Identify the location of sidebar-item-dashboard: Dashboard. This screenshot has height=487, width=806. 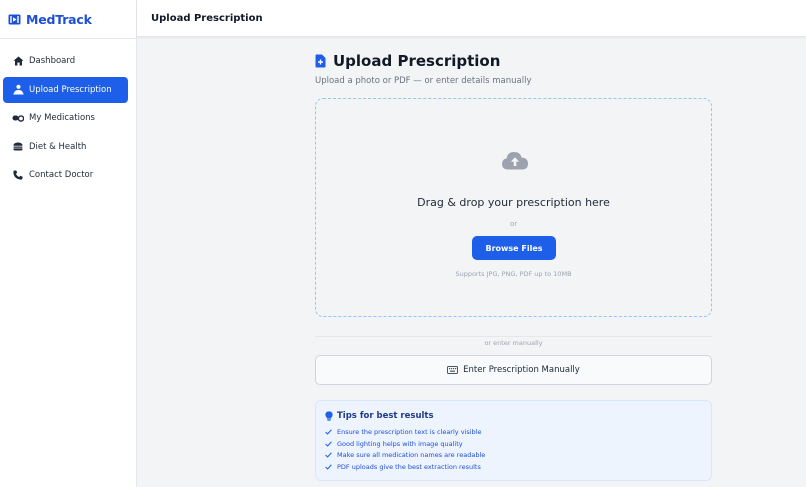
(65, 61).